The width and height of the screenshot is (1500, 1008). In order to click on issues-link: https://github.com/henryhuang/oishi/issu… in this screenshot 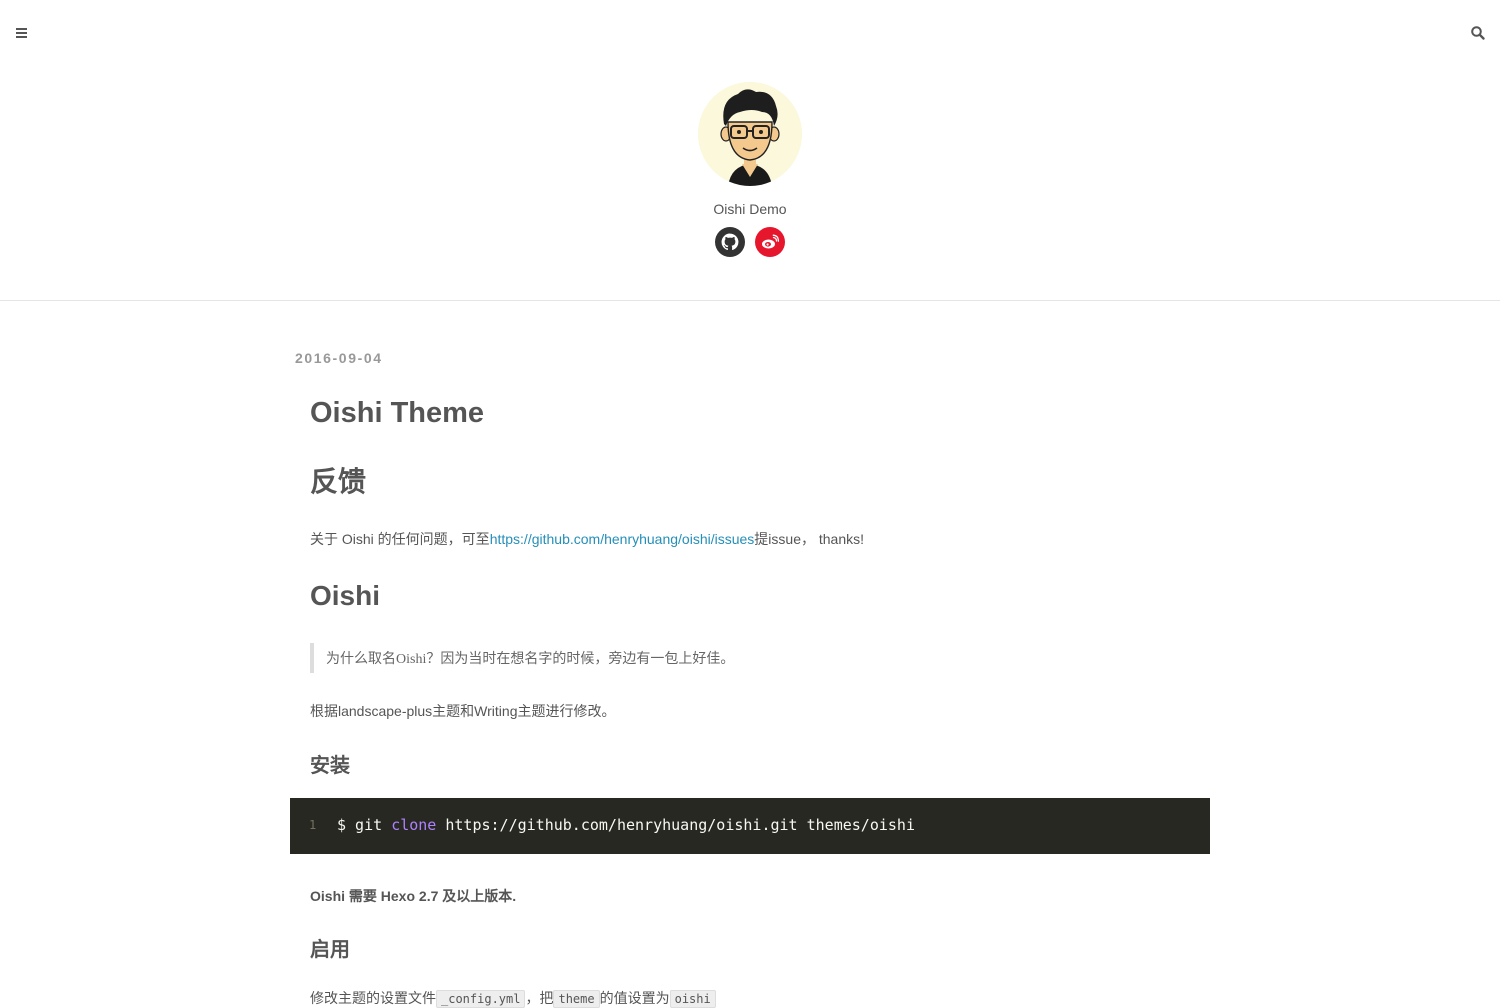, I will do `click(622, 539)`.